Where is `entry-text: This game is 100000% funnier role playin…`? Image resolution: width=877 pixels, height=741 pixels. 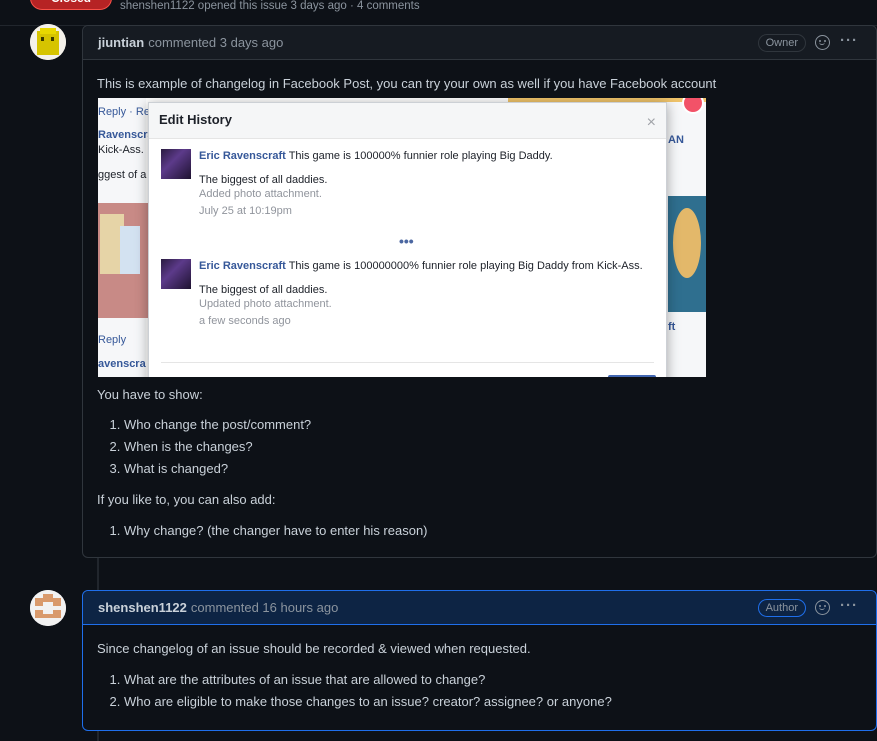 entry-text: This game is 100000% funnier role playin… is located at coordinates (420, 155).